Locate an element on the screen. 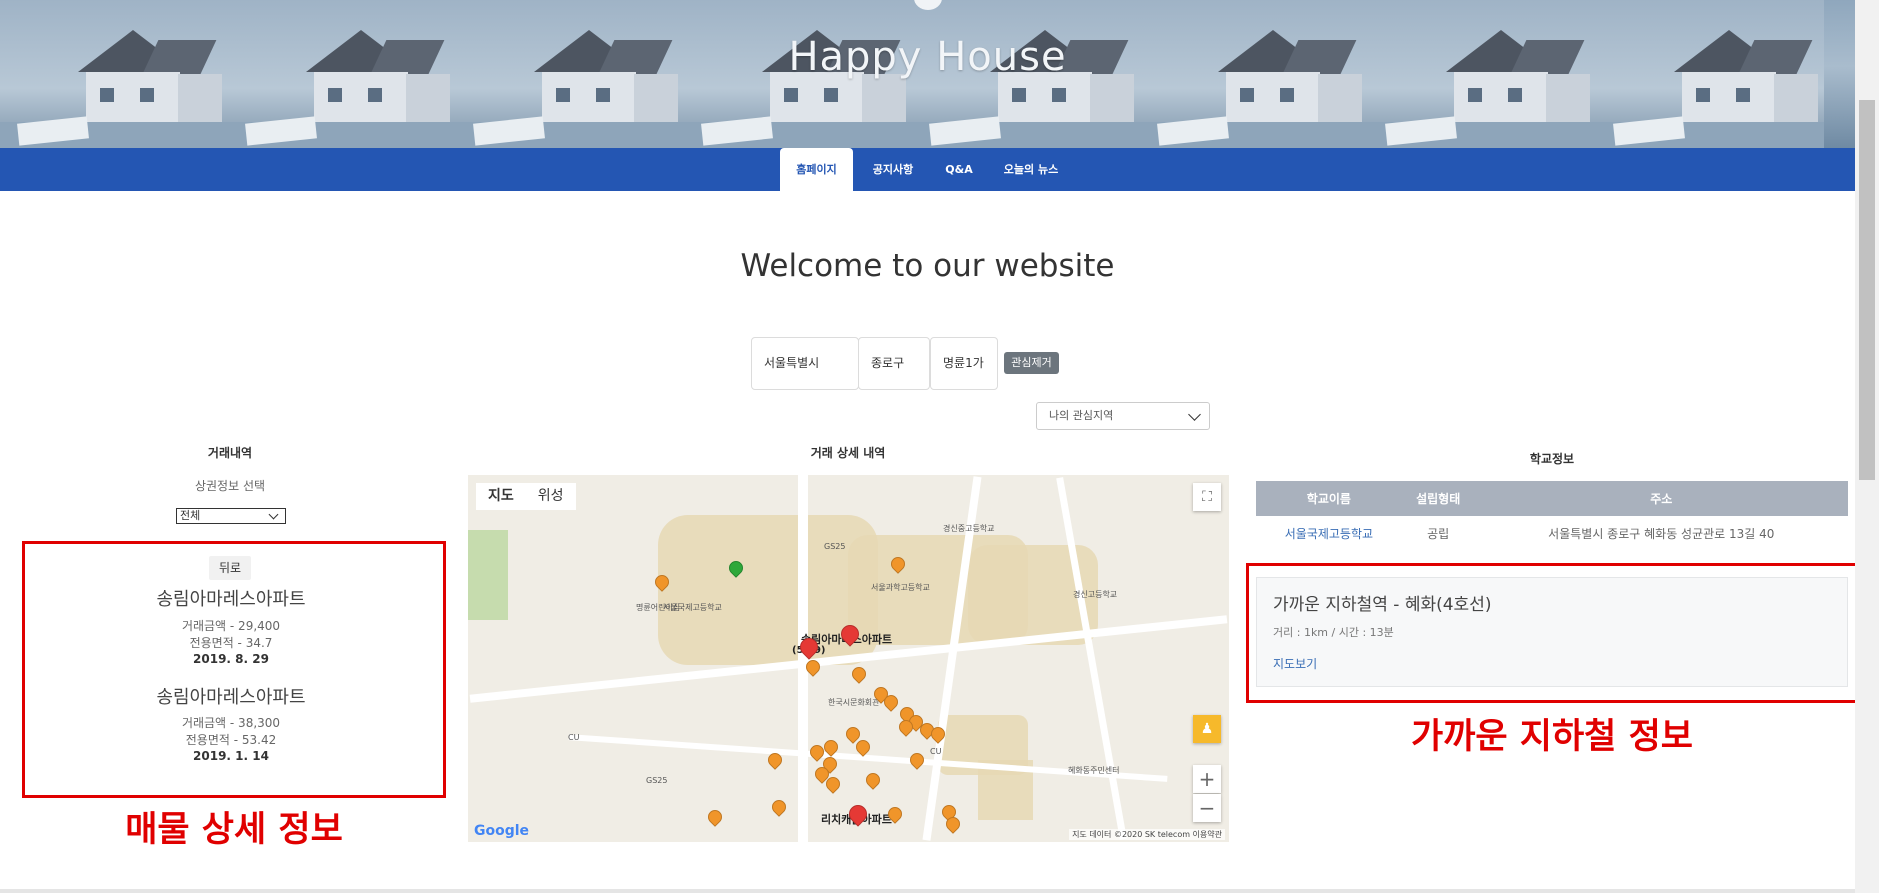 The width and height of the screenshot is (1879, 893). deals-filter-value: 전체 is located at coordinates (190, 515).